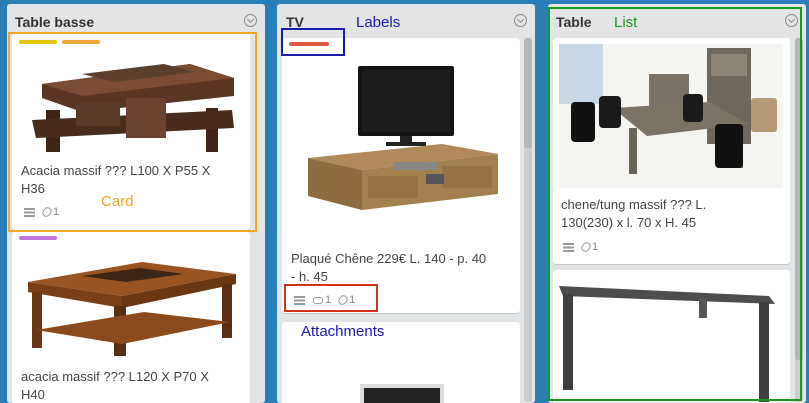 The image size is (809, 403). I want to click on card-annotation: Card, so click(117, 201).